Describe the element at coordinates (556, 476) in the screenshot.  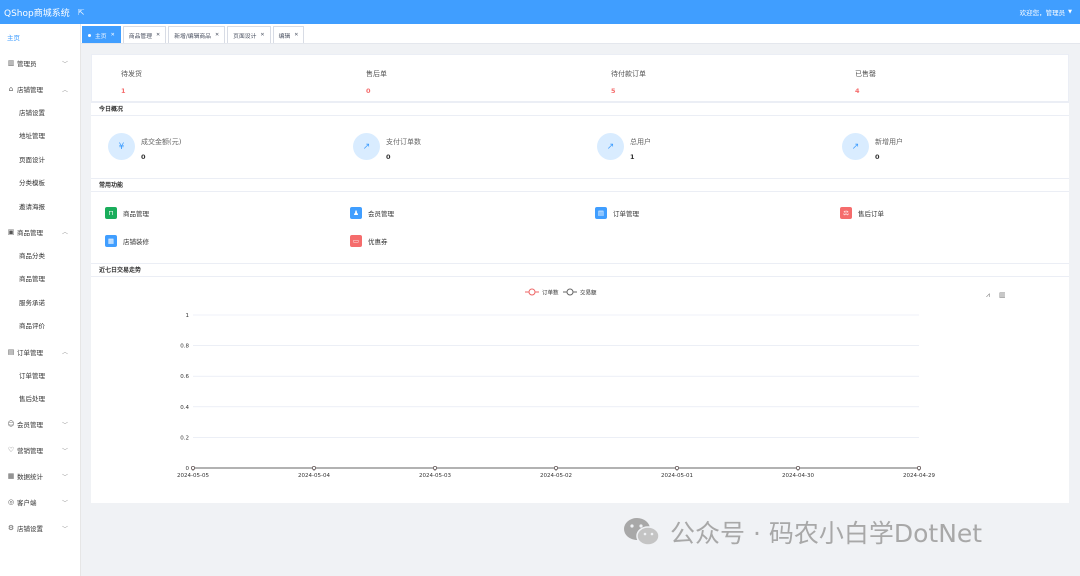
I see `x-tick-label: 2024-05-02` at that location.